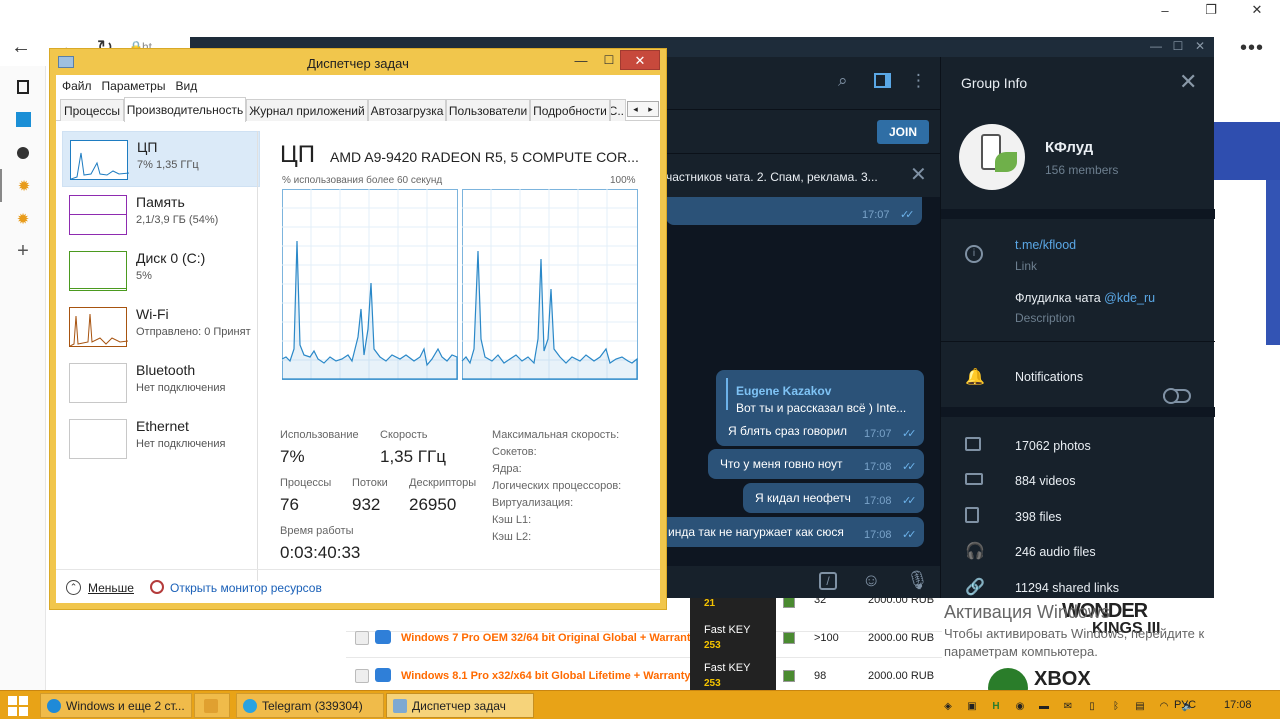  I want to click on bluetooth-icon: ᛒ, so click(1116, 706).